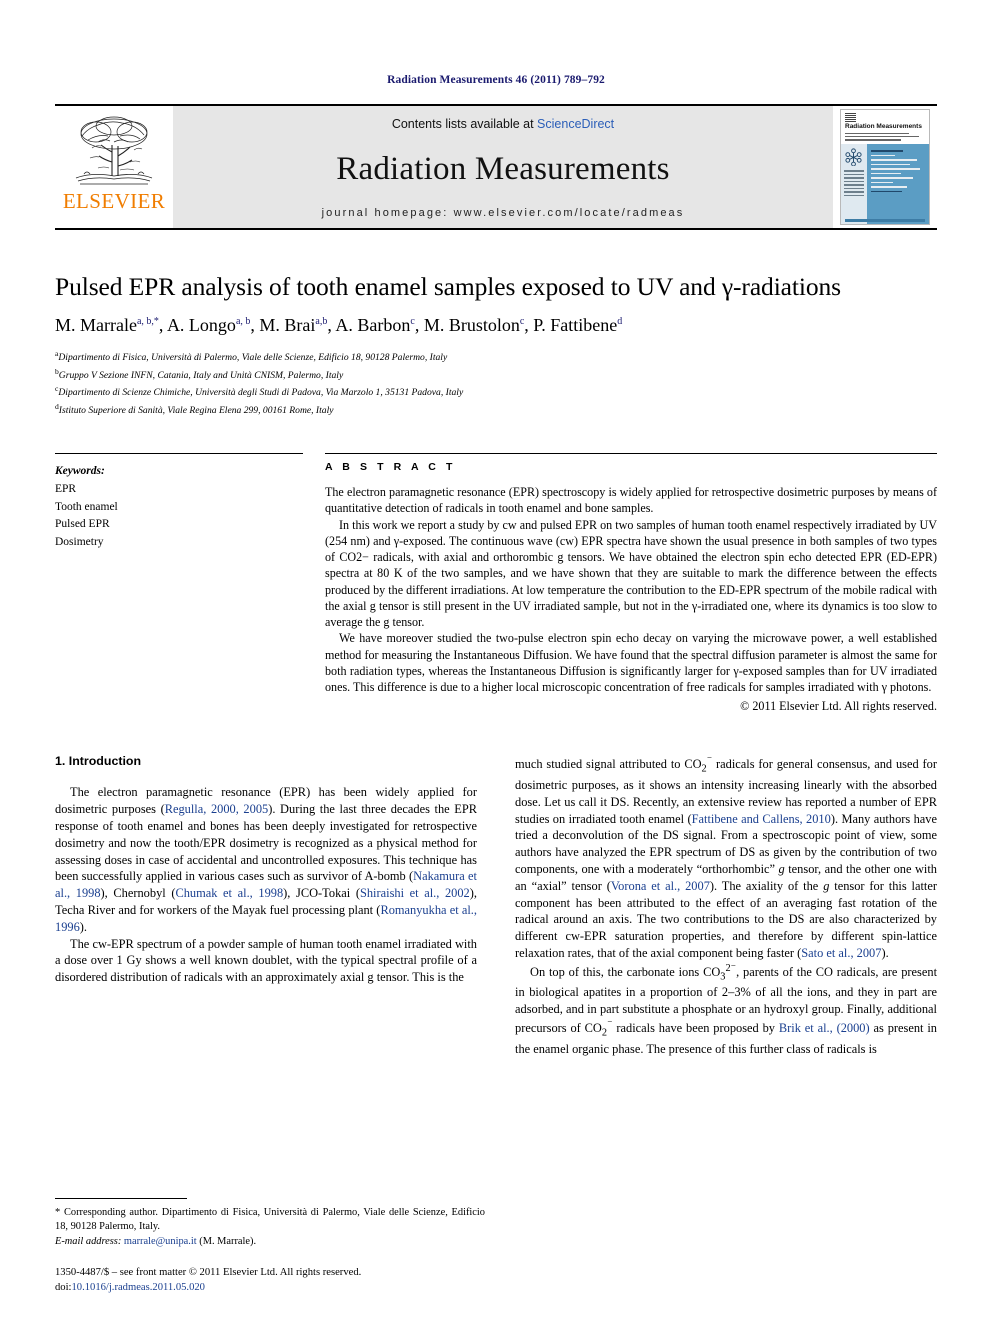 Image resolution: width=992 pixels, height=1323 pixels. What do you see at coordinates (86, 506) in the screenshot?
I see `keyword-item: Tooth enamel` at bounding box center [86, 506].